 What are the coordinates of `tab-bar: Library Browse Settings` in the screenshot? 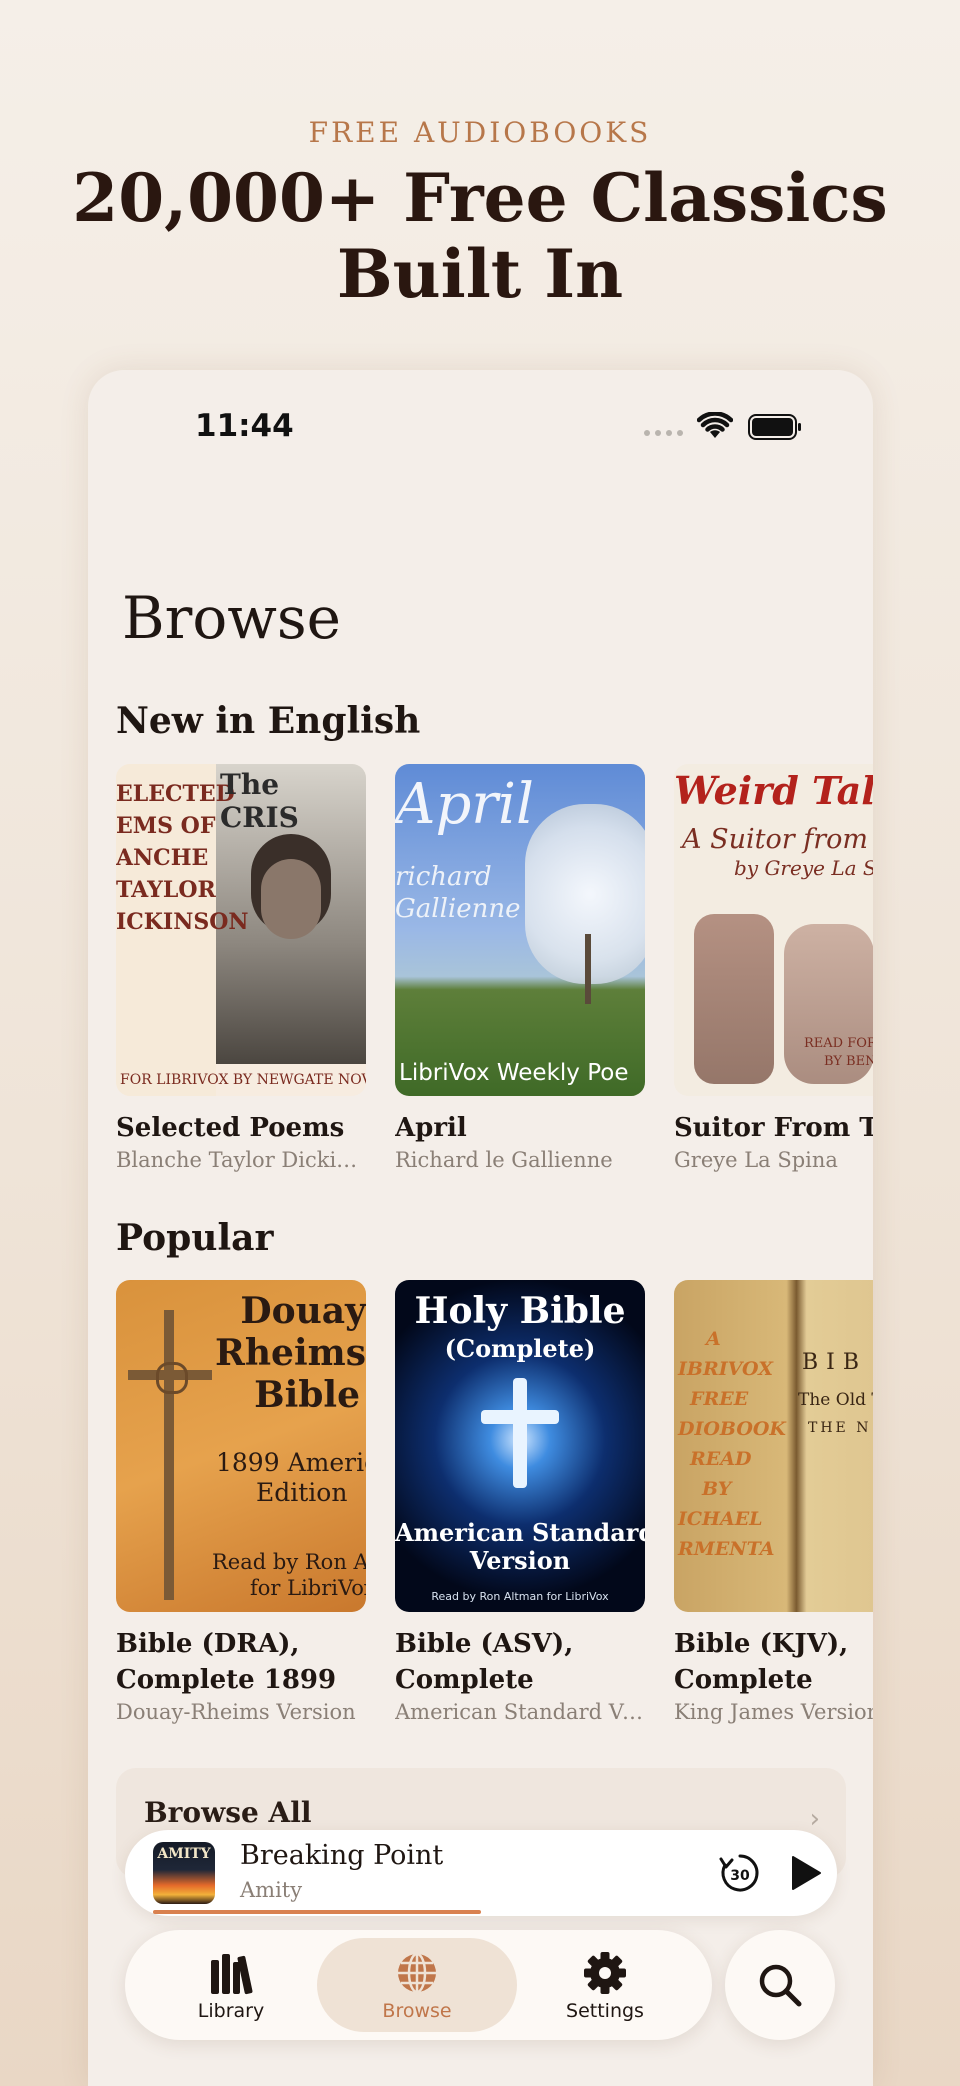 It's located at (418, 1985).